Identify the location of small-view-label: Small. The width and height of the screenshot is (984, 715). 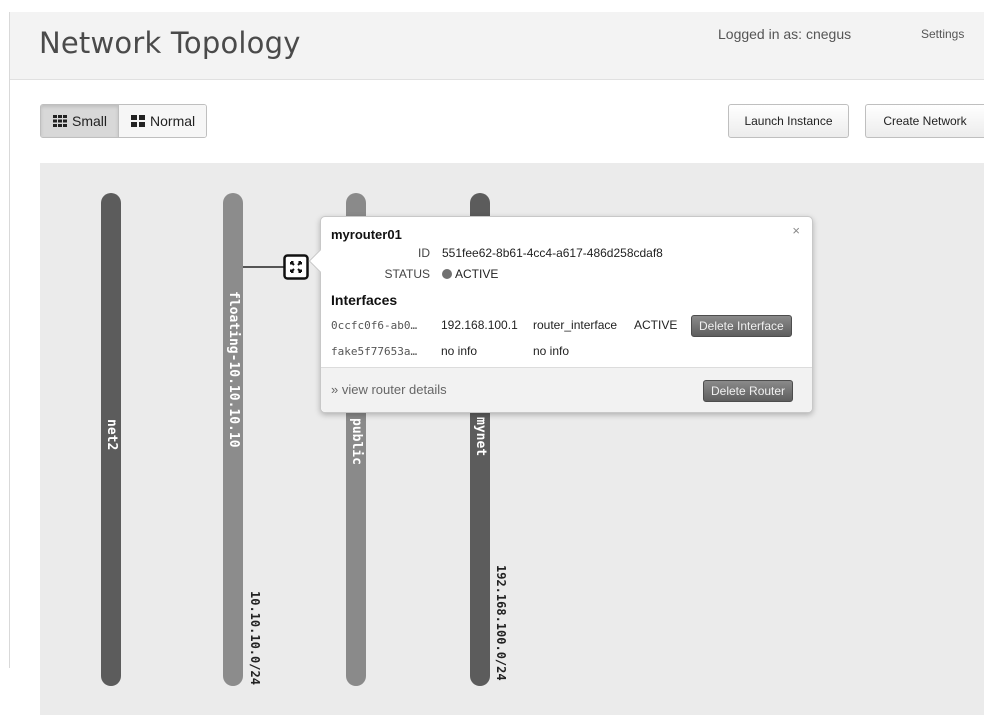
(90, 121).